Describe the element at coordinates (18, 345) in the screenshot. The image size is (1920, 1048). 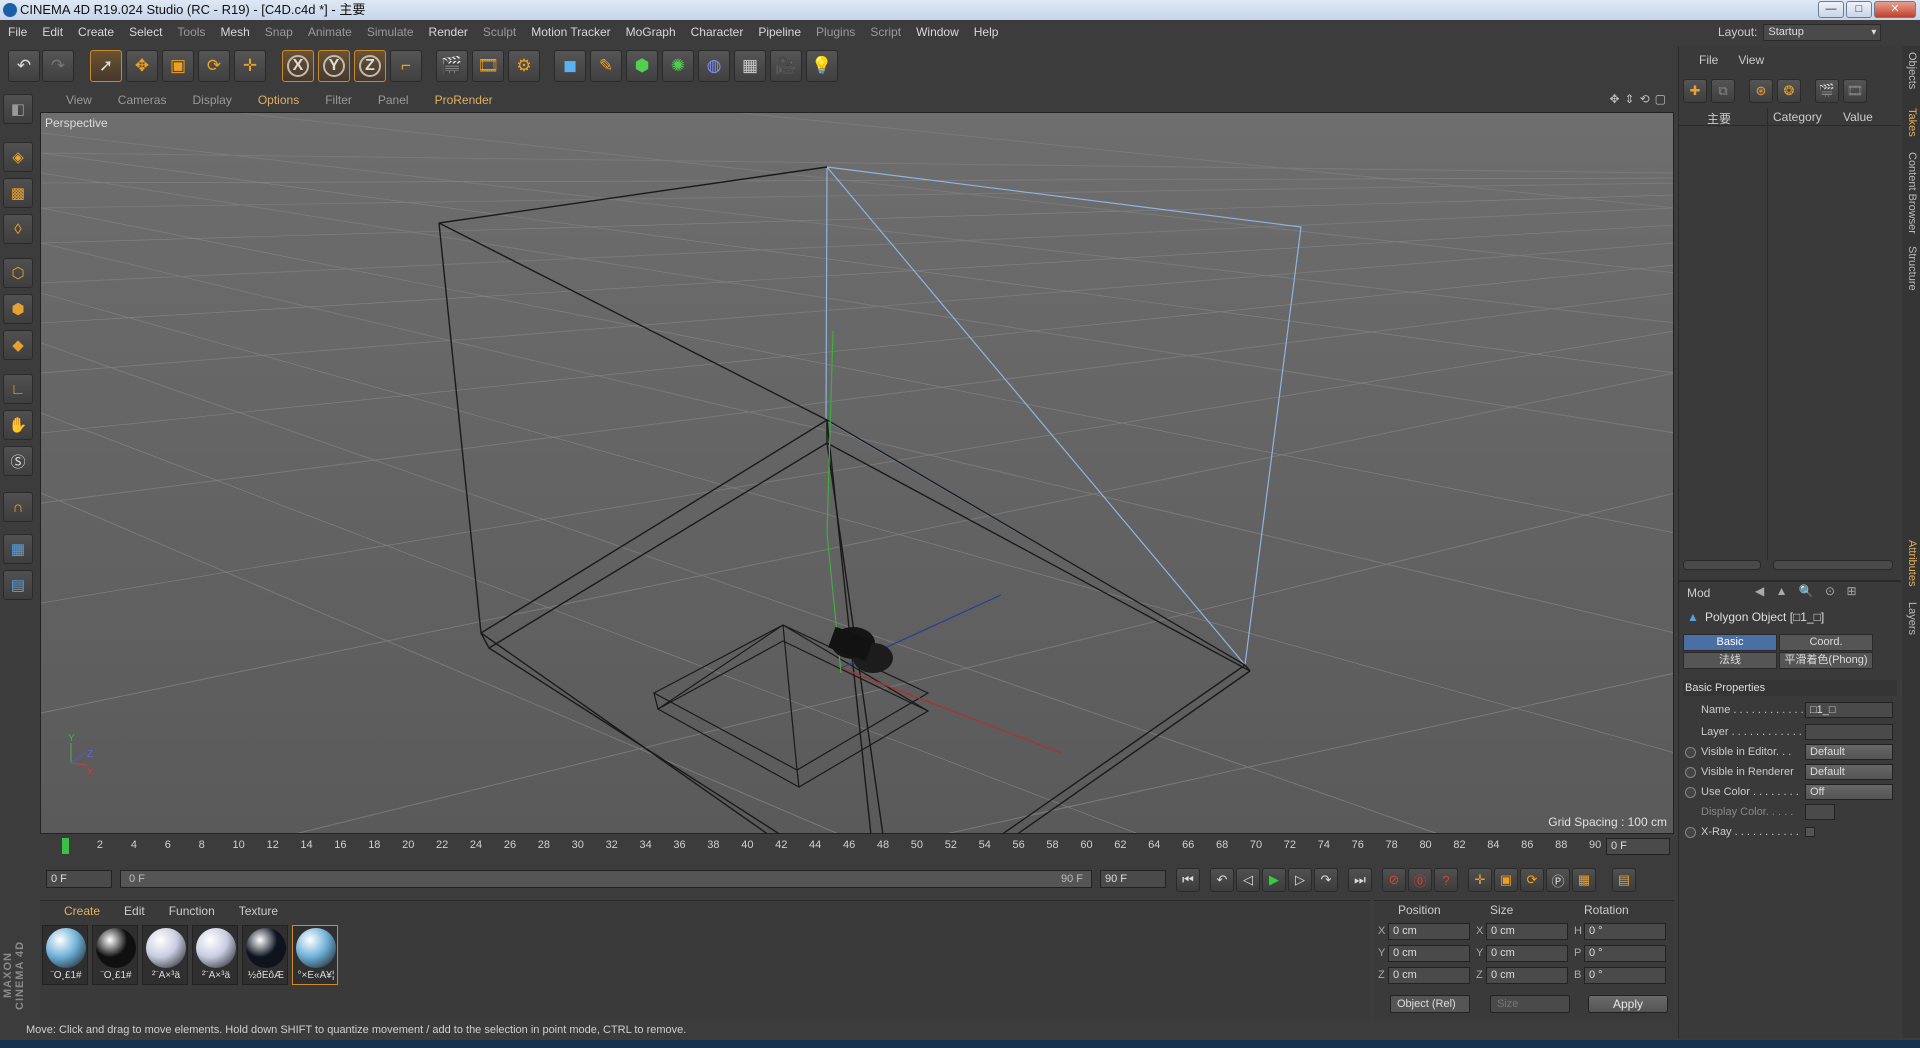
I see `polygons-mode-icon: ◆` at that location.